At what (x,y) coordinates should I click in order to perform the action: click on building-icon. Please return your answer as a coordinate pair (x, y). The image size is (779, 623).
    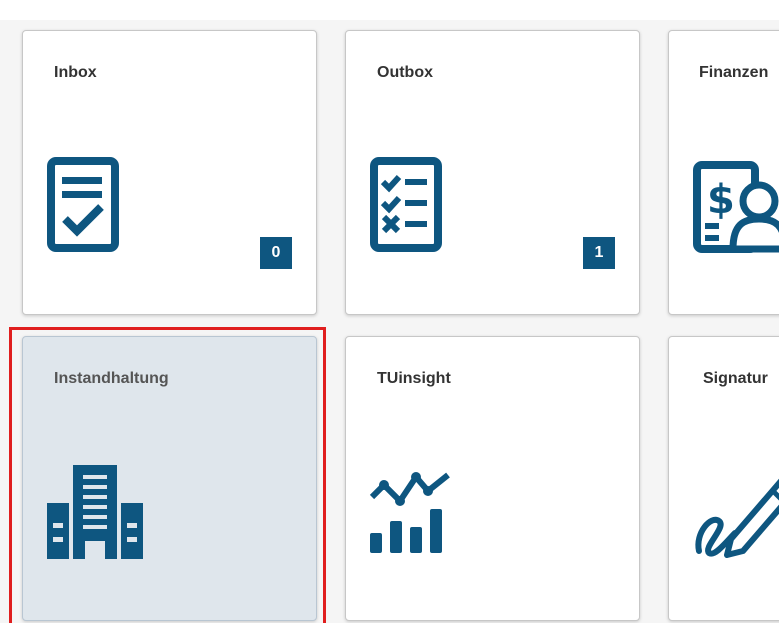
    Looking at the image, I should click on (95, 512).